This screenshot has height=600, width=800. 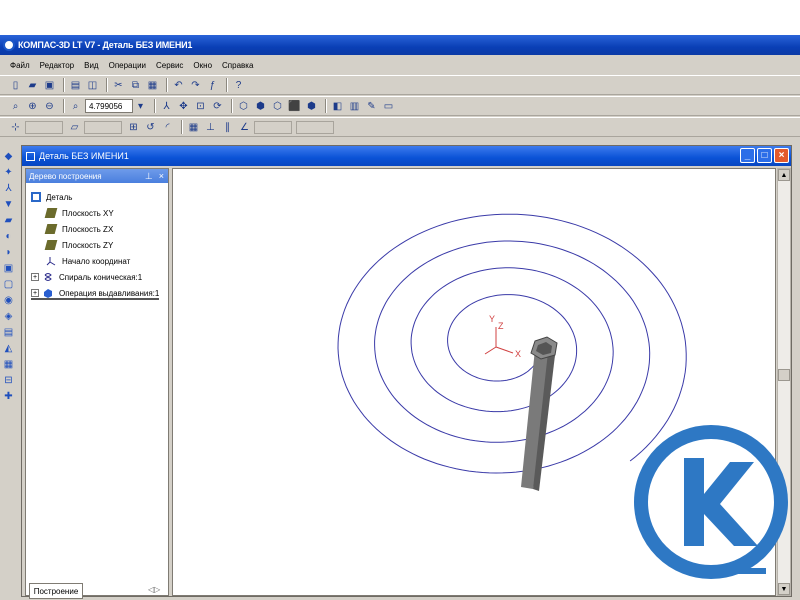 I want to click on thin-lines-icon: ⬡, so click(x=277, y=106).